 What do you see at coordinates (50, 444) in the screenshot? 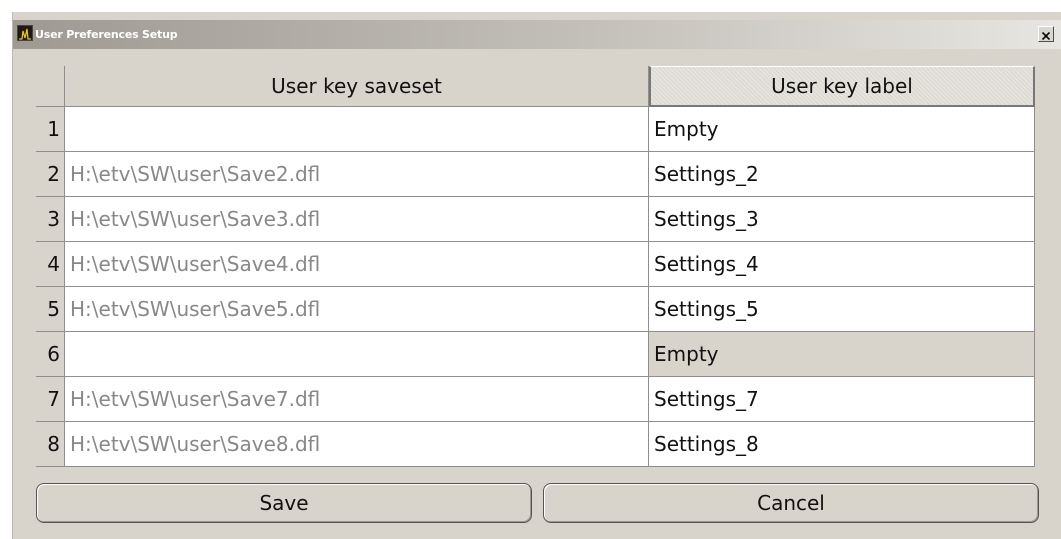
I see `row-number: 8` at bounding box center [50, 444].